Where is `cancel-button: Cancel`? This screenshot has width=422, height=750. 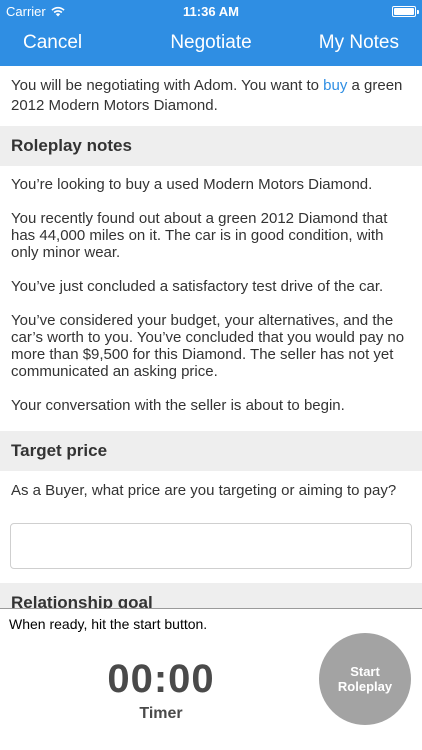 cancel-button: Cancel is located at coordinates (52, 43).